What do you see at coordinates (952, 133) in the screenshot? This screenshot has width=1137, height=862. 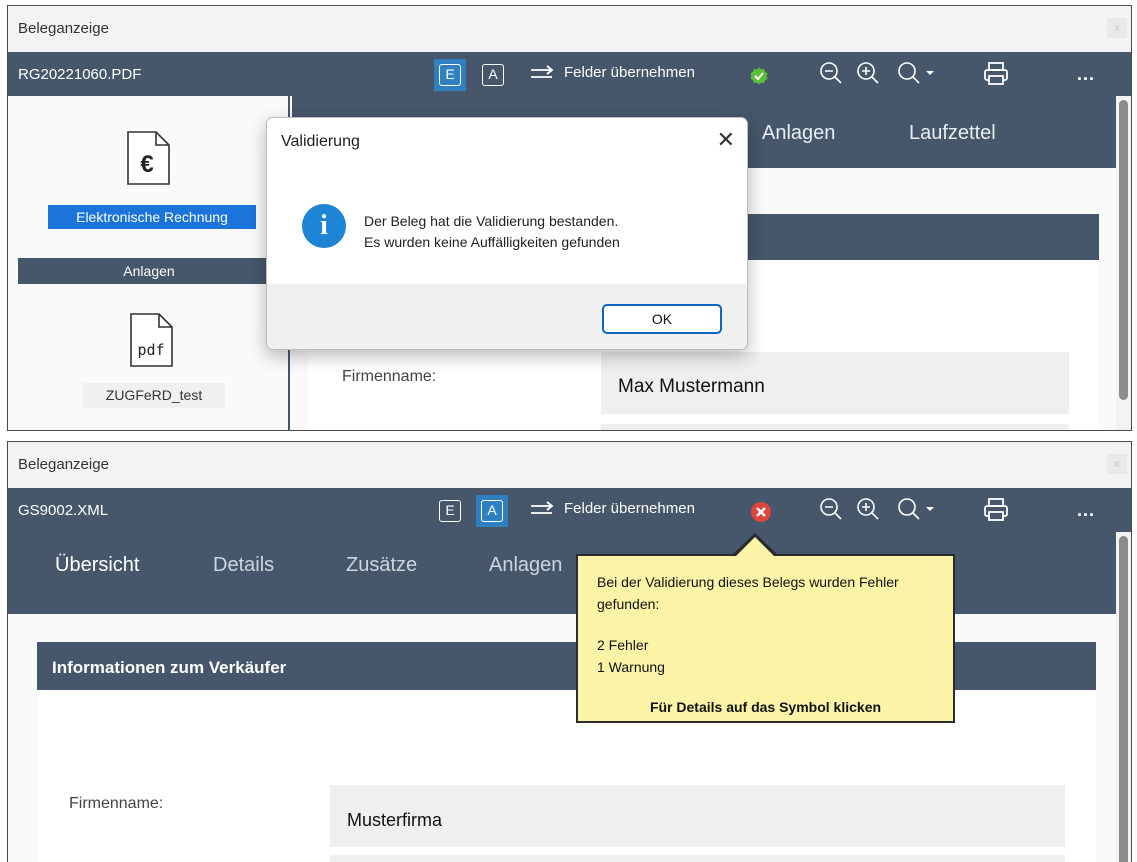 I see `tab-laufzettel: Laufzettel` at bounding box center [952, 133].